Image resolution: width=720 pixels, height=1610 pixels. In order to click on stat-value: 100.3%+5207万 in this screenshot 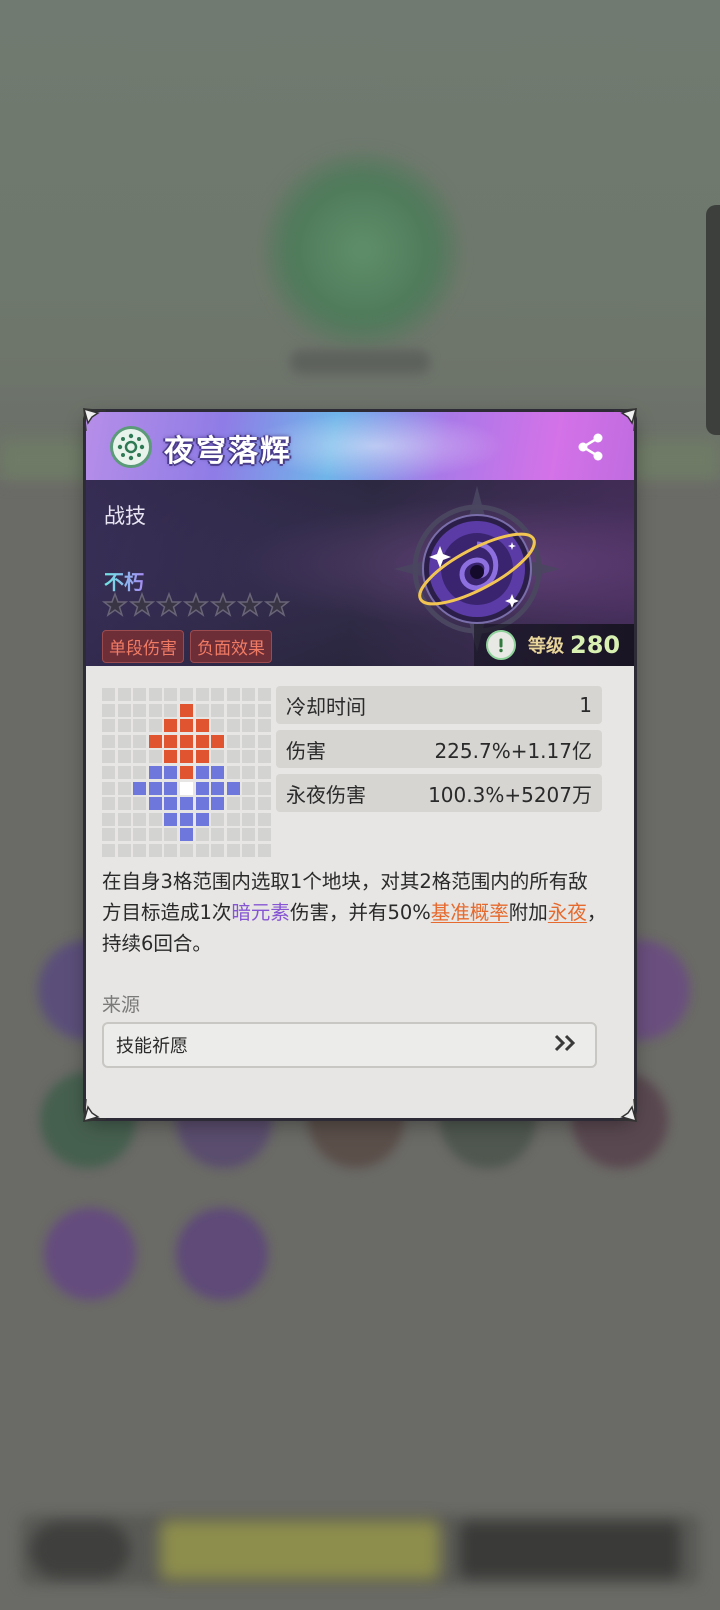, I will do `click(510, 794)`.